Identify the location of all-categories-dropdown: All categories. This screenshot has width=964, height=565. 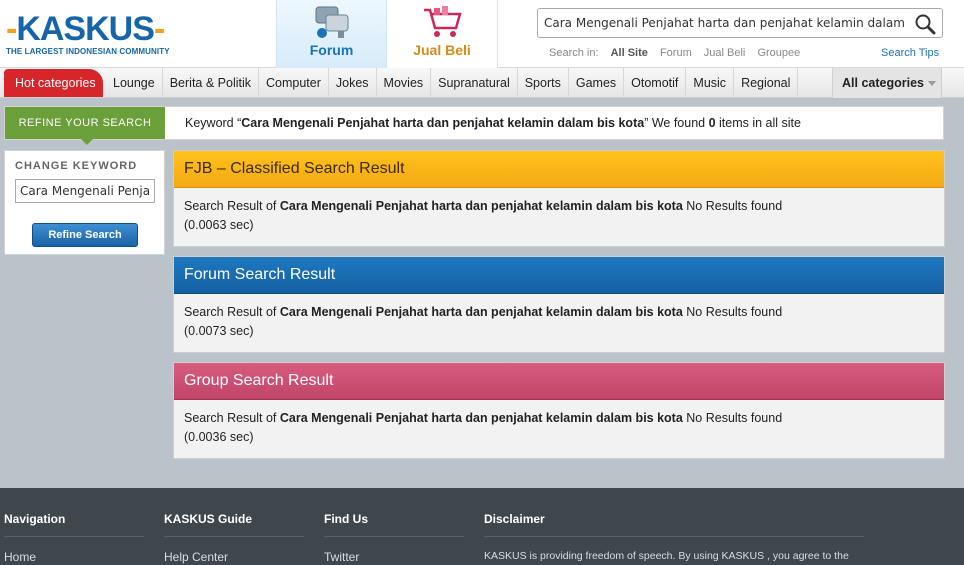
(887, 83).